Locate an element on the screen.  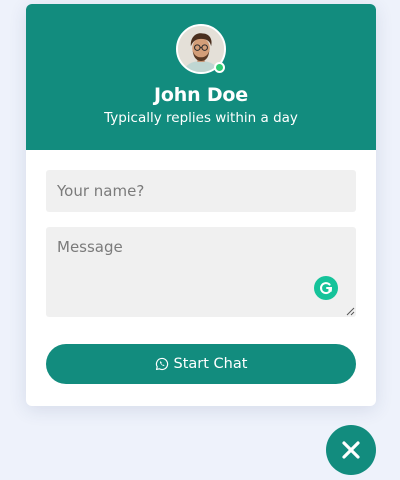
close-icon is located at coordinates (351, 450).